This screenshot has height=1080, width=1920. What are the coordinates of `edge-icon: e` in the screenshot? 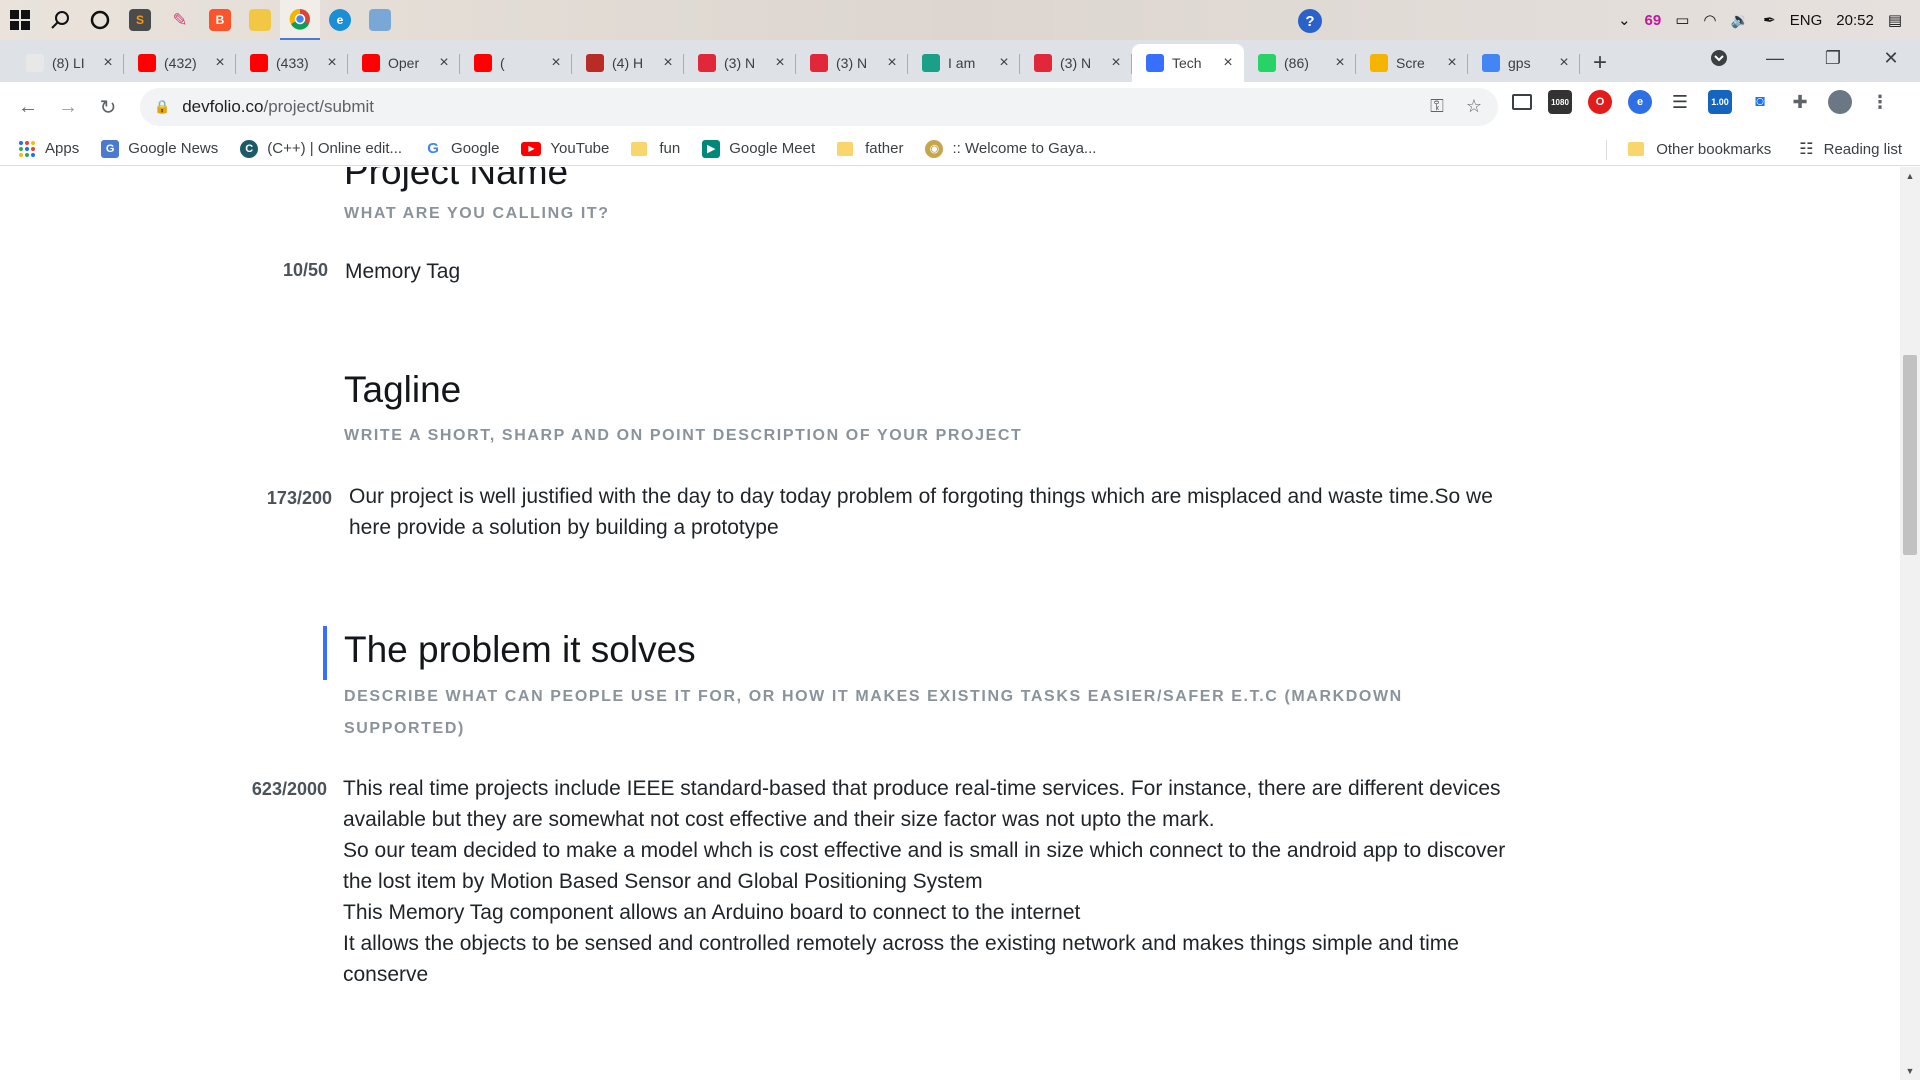 It's located at (340, 20).